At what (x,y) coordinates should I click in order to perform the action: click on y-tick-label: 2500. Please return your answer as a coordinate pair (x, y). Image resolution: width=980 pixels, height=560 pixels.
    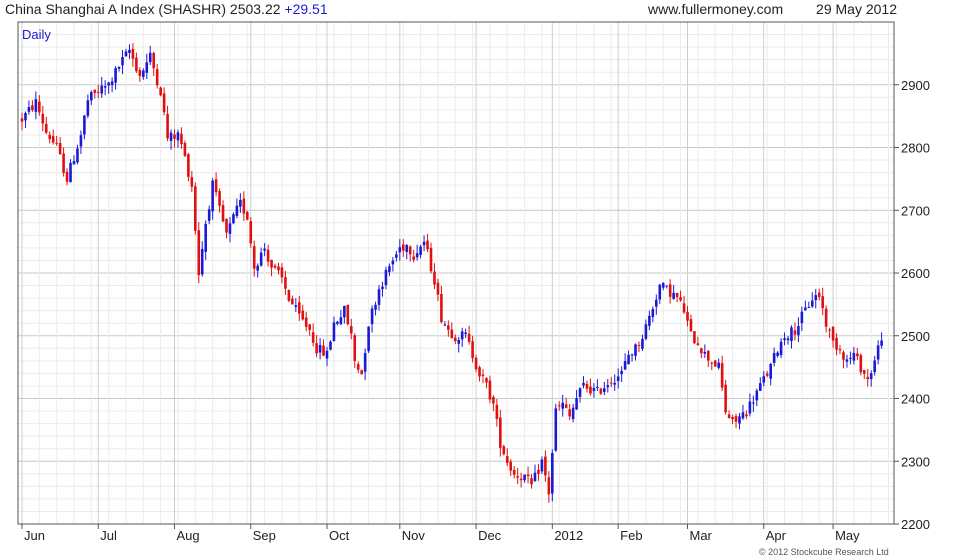
    Looking at the image, I should click on (915, 336).